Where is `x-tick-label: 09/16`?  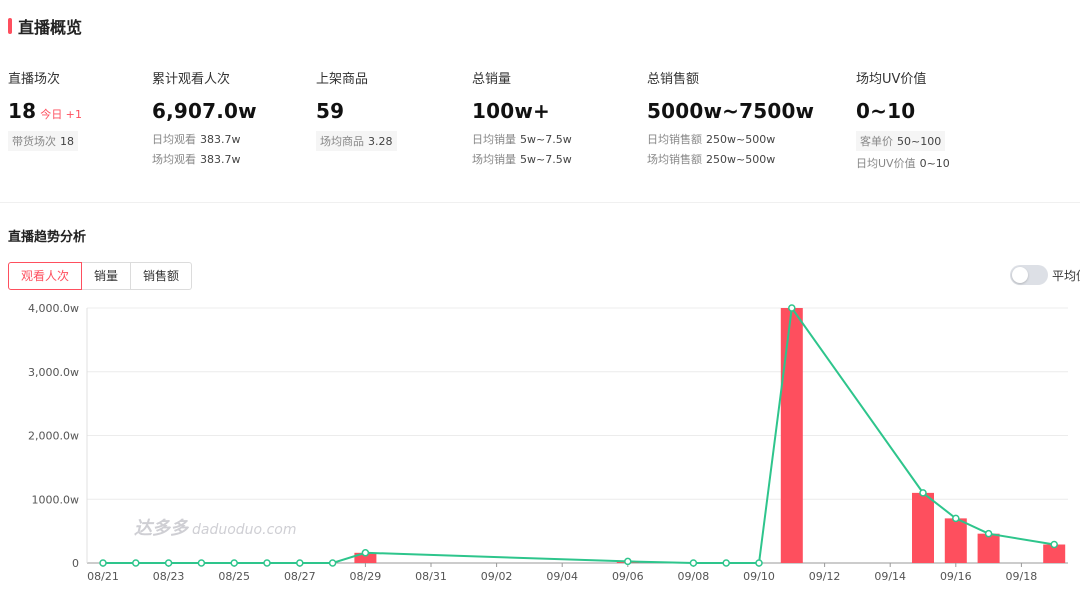
x-tick-label: 09/16 is located at coordinates (956, 576).